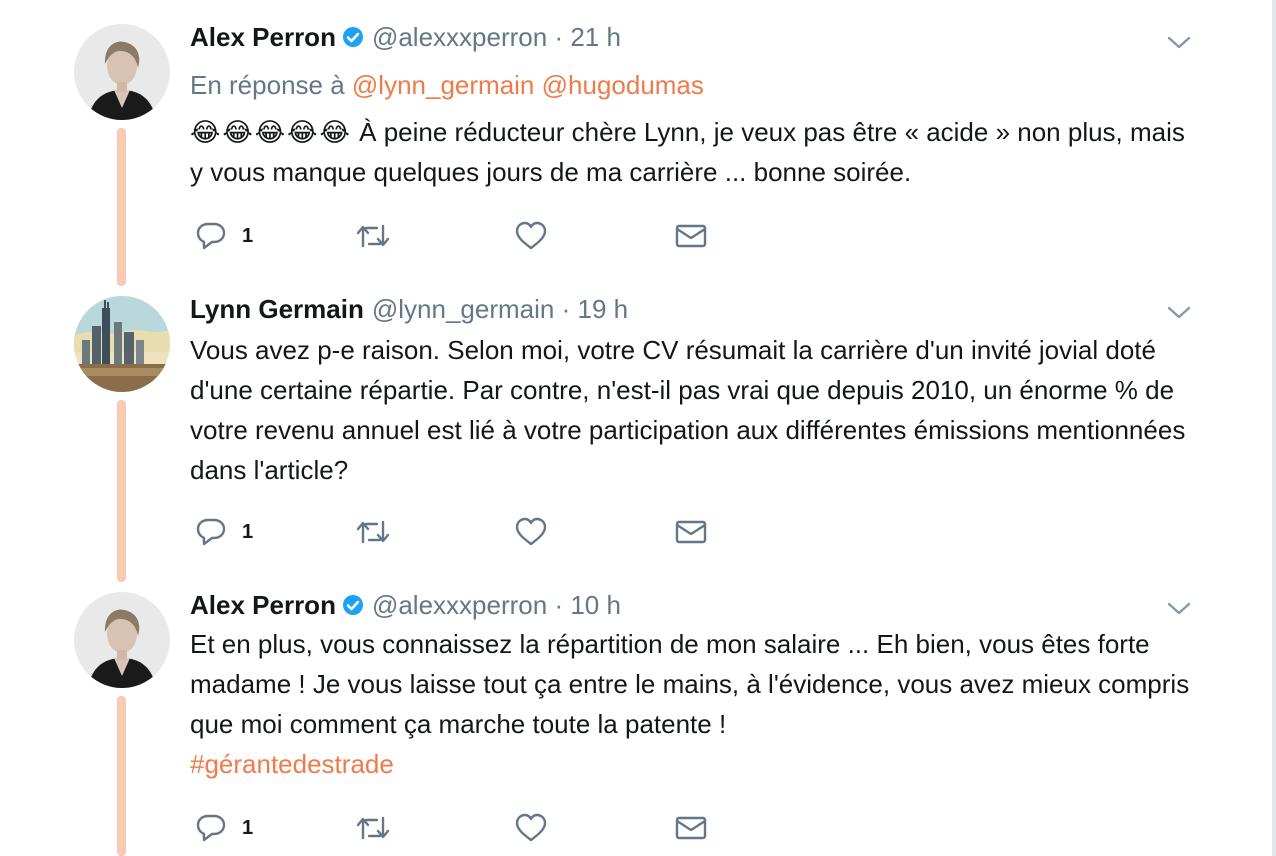  I want to click on tweet-header: Alex Perron @alexxxperron · 10 h, so click(405, 606).